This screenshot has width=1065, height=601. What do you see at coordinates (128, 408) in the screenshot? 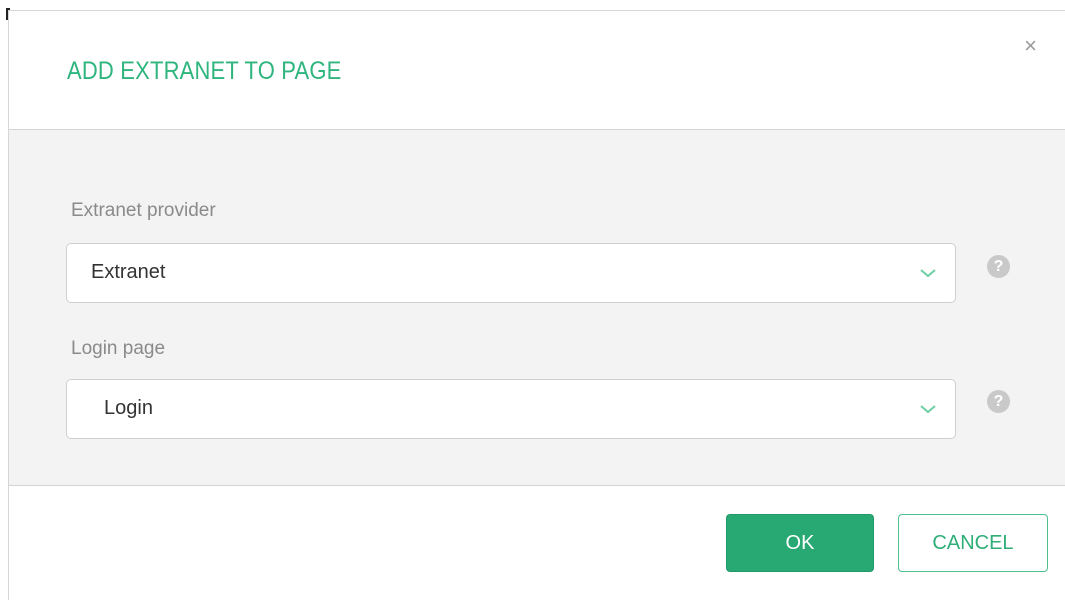
I see `login-page-value: Login` at bounding box center [128, 408].